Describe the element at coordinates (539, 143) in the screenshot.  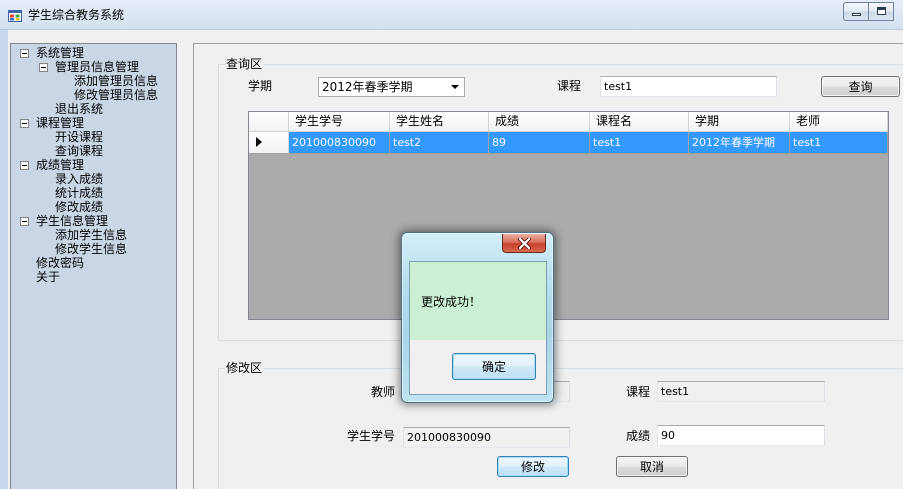
I see `table-cell: 89` at that location.